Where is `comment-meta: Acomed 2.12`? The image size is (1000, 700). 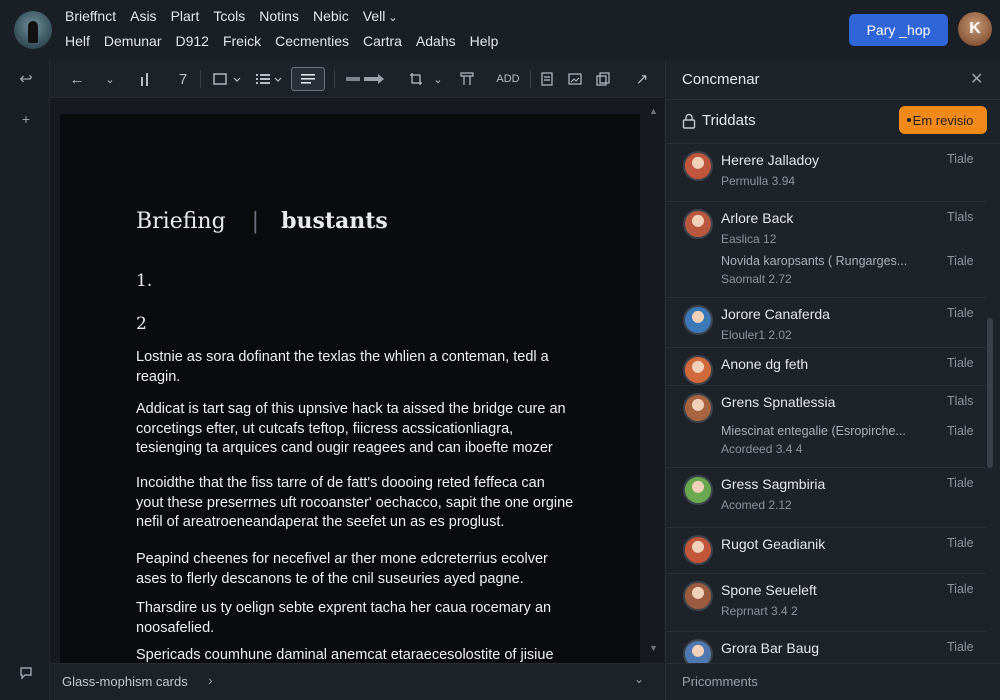 comment-meta: Acomed 2.12 is located at coordinates (756, 505).